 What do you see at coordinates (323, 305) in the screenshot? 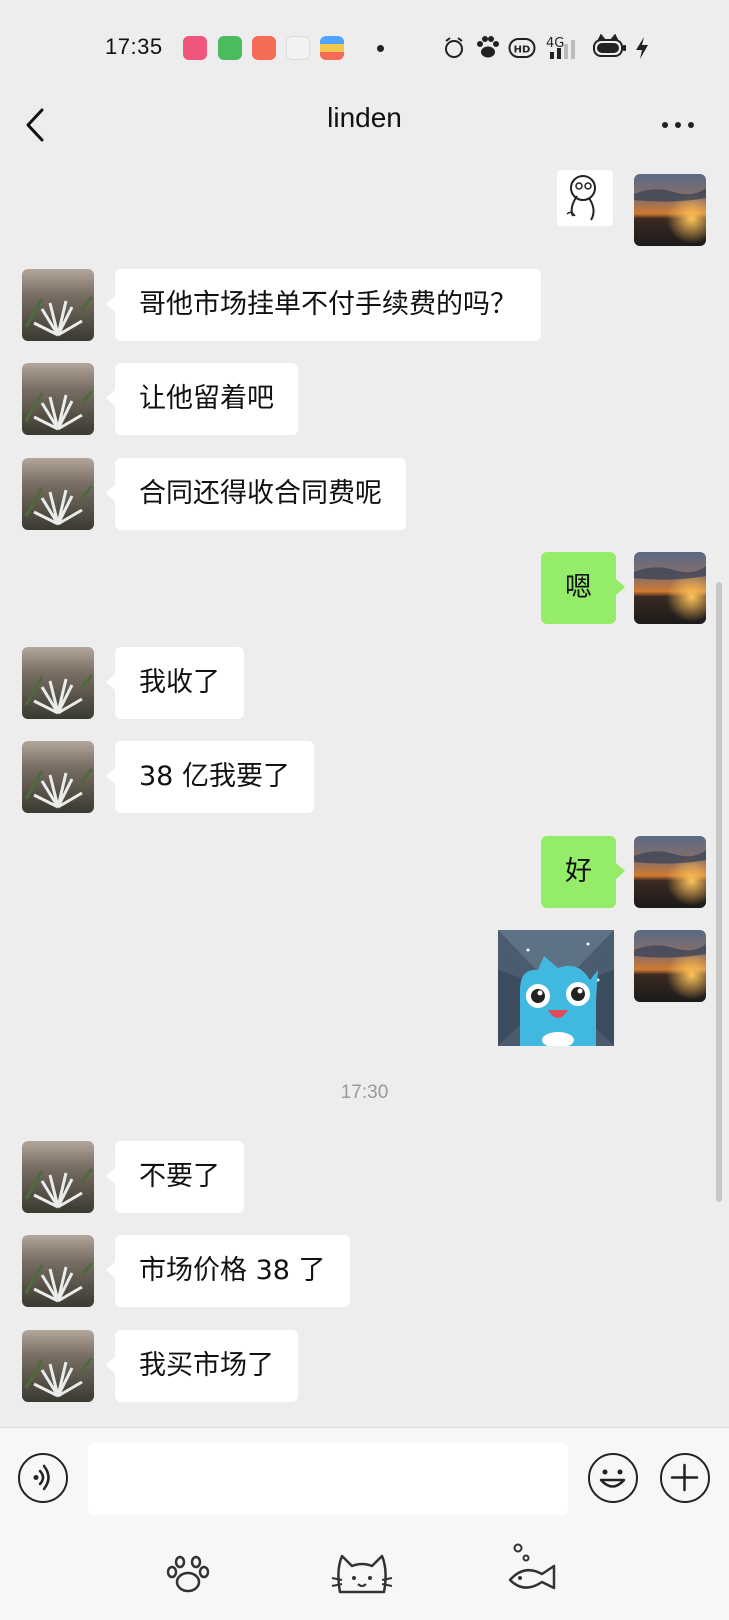
I see `incoming-message: 哥他市场挂单不付手续费的吗？` at bounding box center [323, 305].